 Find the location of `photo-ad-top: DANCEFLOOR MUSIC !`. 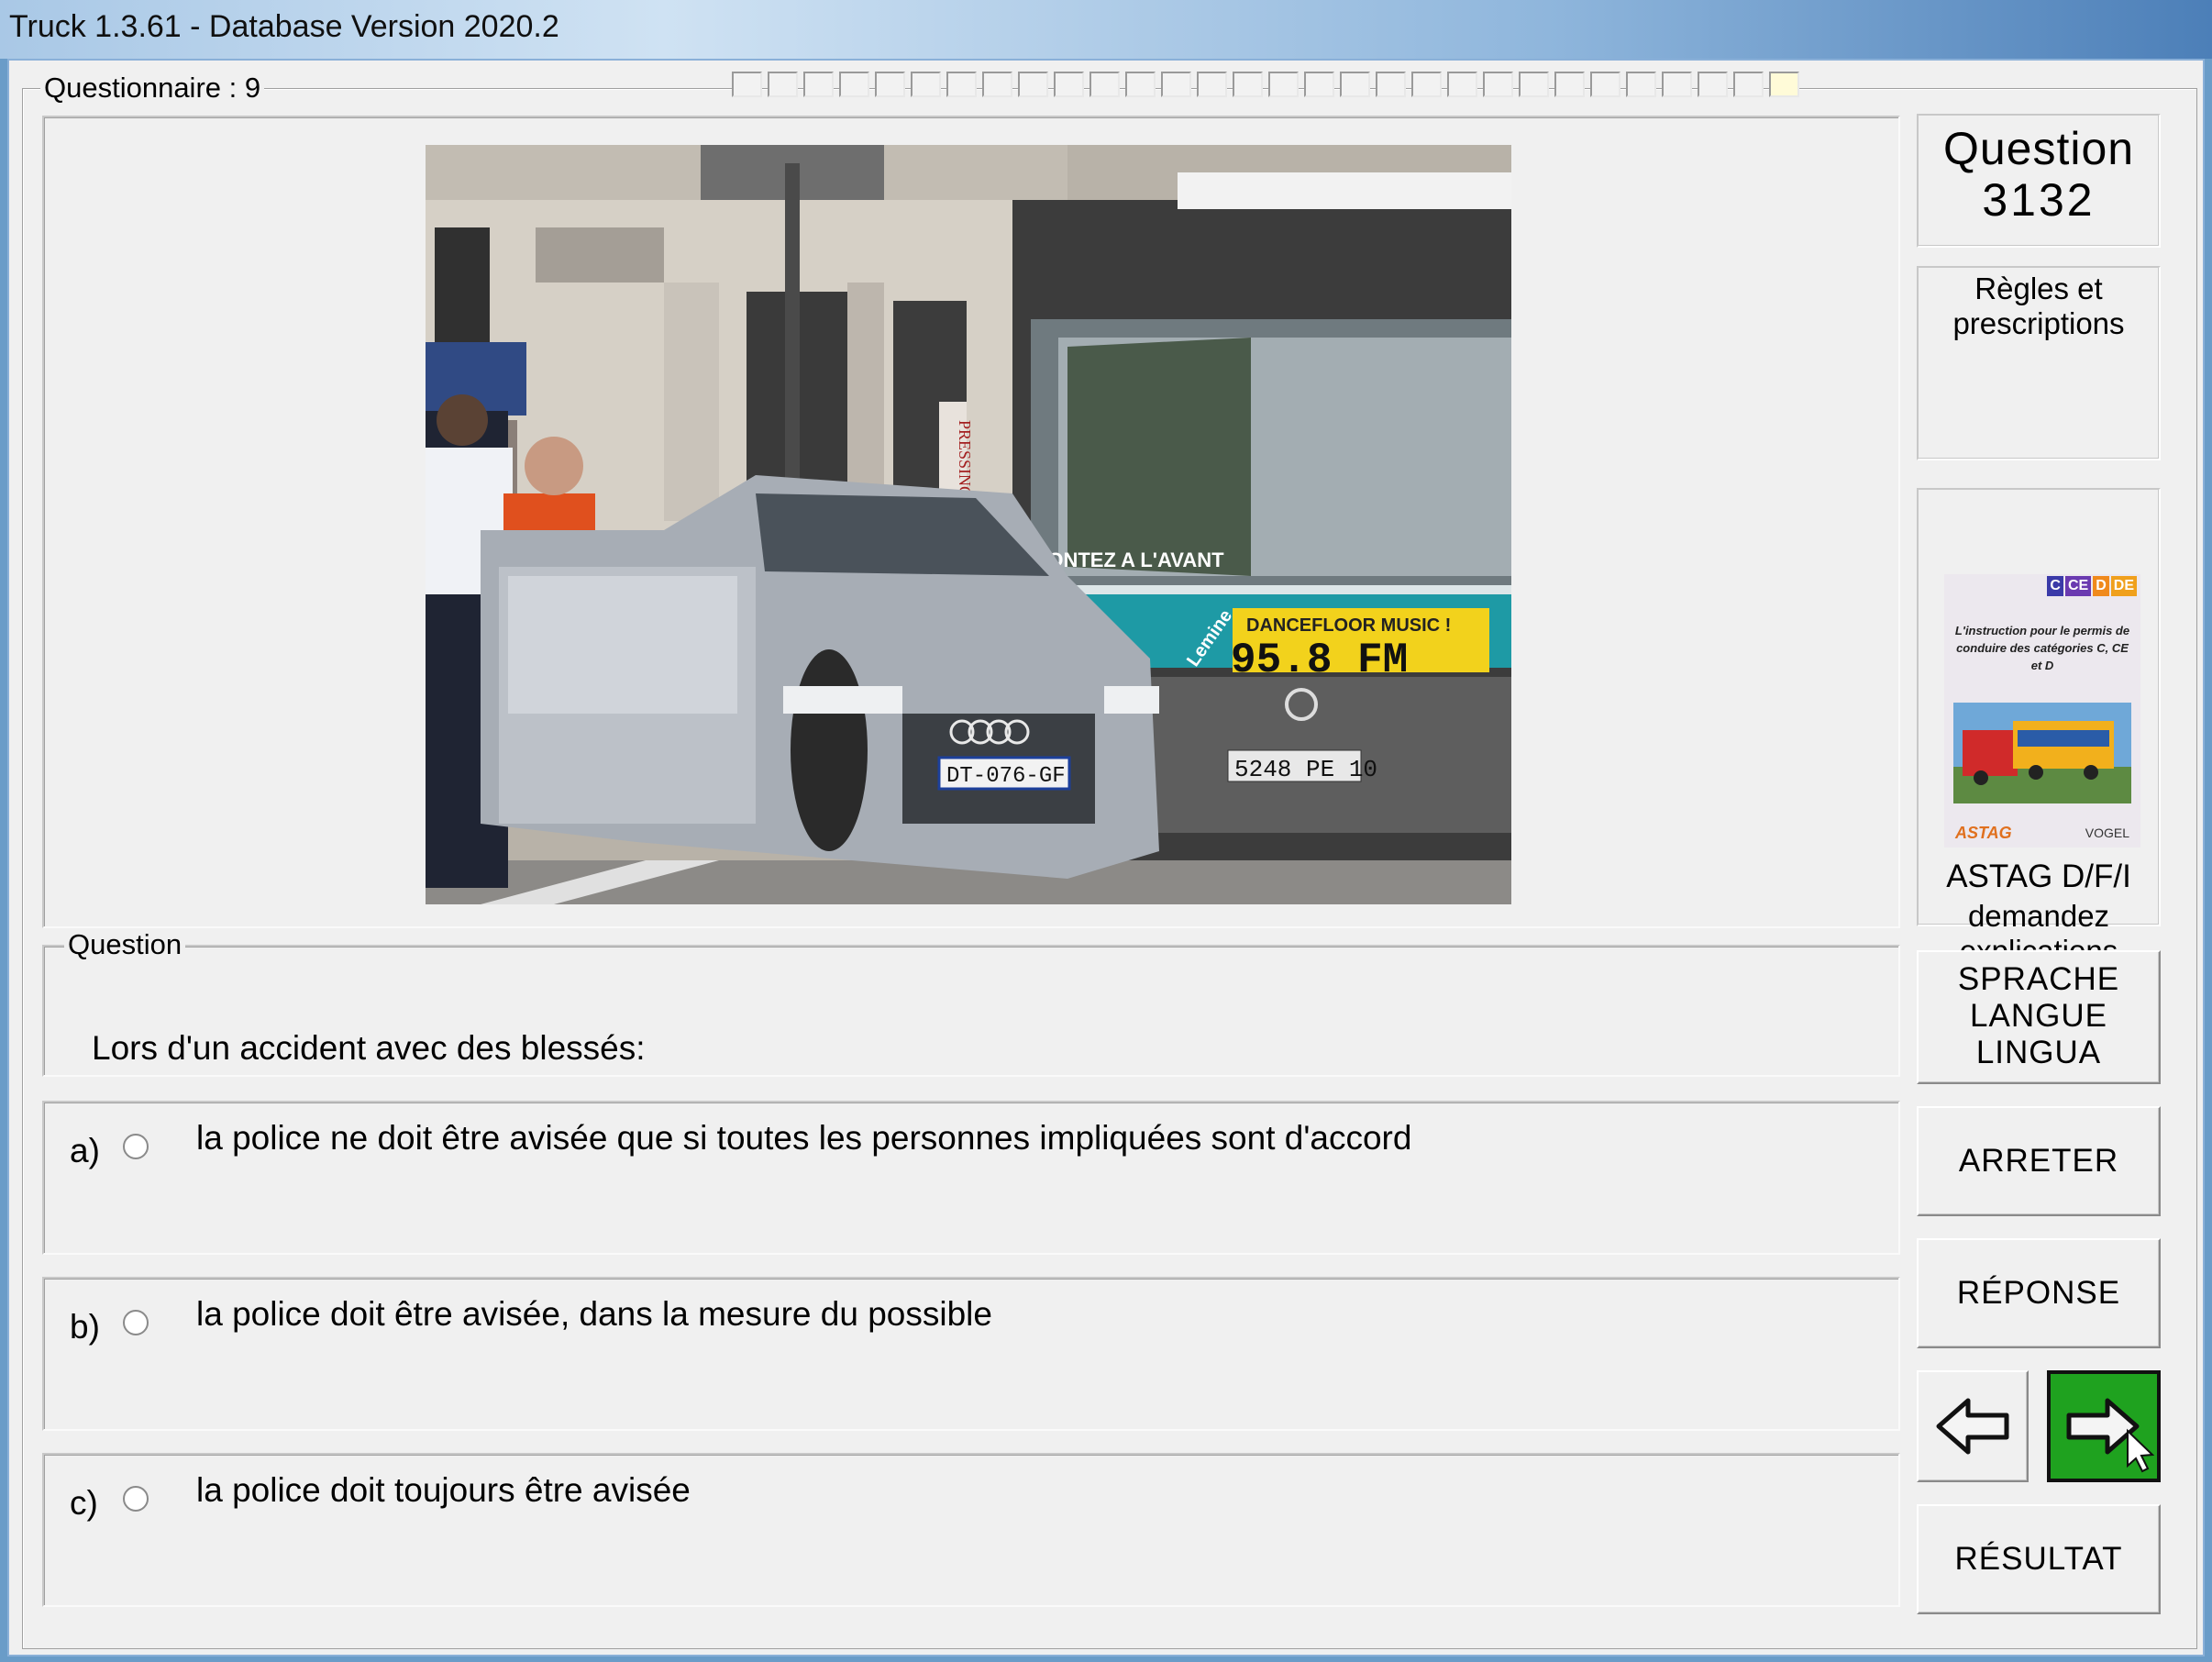

photo-ad-top: DANCEFLOOR MUSIC ! is located at coordinates (1349, 625).